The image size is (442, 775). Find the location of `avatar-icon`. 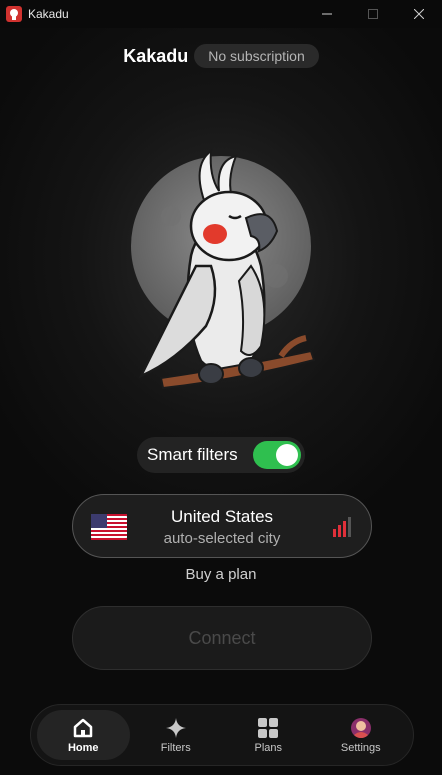

avatar-icon is located at coordinates (361, 728).